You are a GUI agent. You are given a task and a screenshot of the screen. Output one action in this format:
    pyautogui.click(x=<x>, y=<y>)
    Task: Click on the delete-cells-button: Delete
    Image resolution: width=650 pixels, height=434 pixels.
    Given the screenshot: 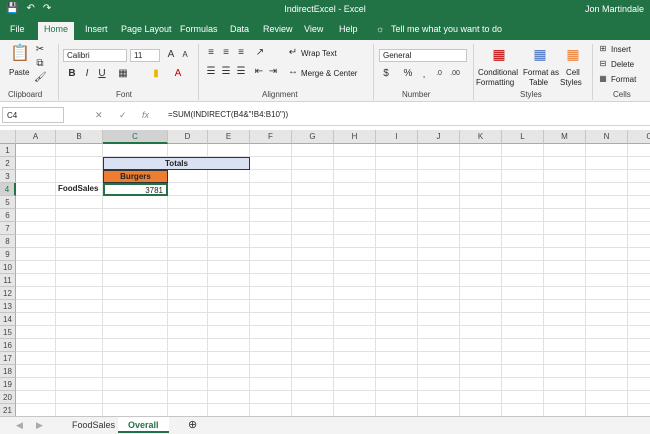 What is the action you would take?
    pyautogui.click(x=622, y=64)
    